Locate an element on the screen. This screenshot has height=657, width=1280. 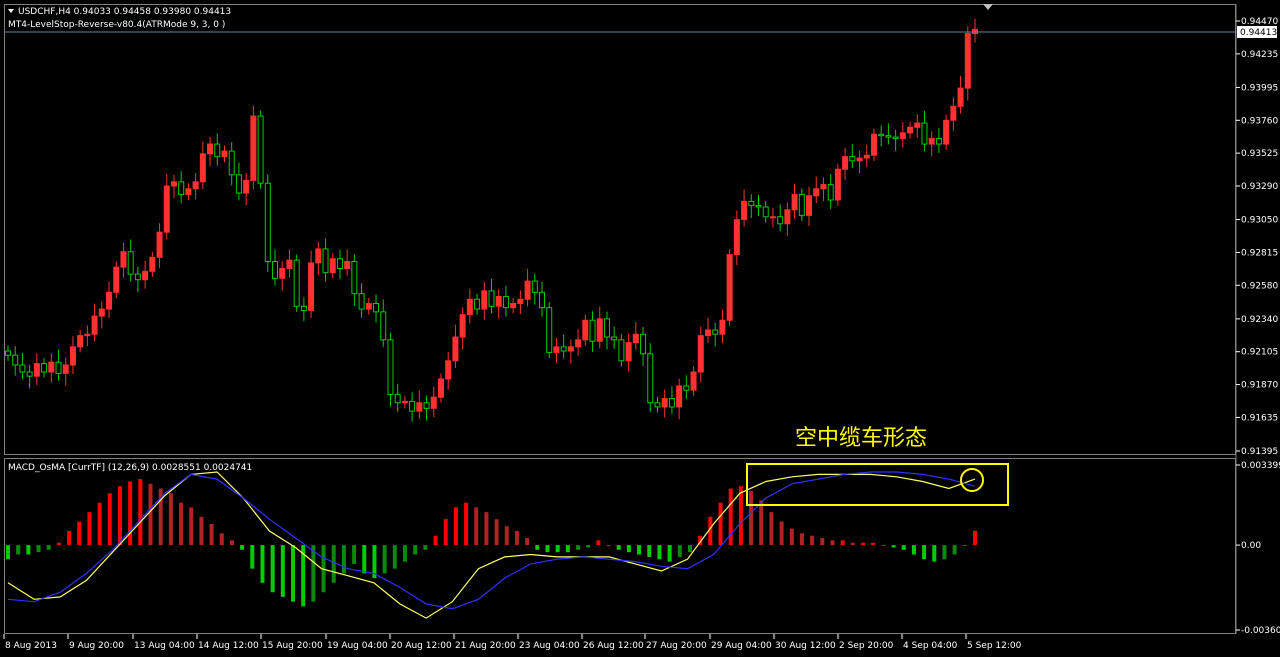
time-tick-label: 20 Aug 12:00 is located at coordinates (421, 646).